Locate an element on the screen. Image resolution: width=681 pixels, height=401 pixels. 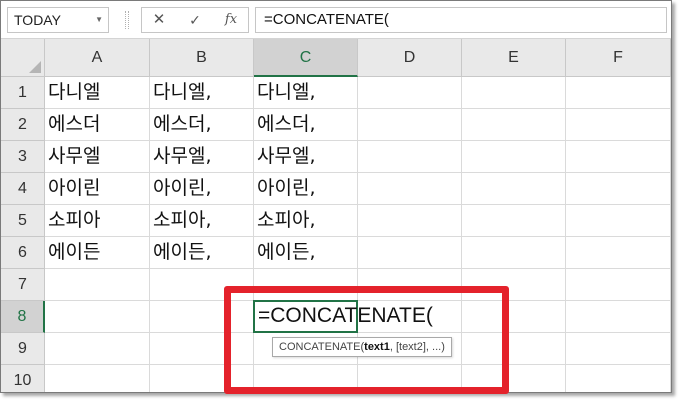
cell-a7 is located at coordinates (97, 285).